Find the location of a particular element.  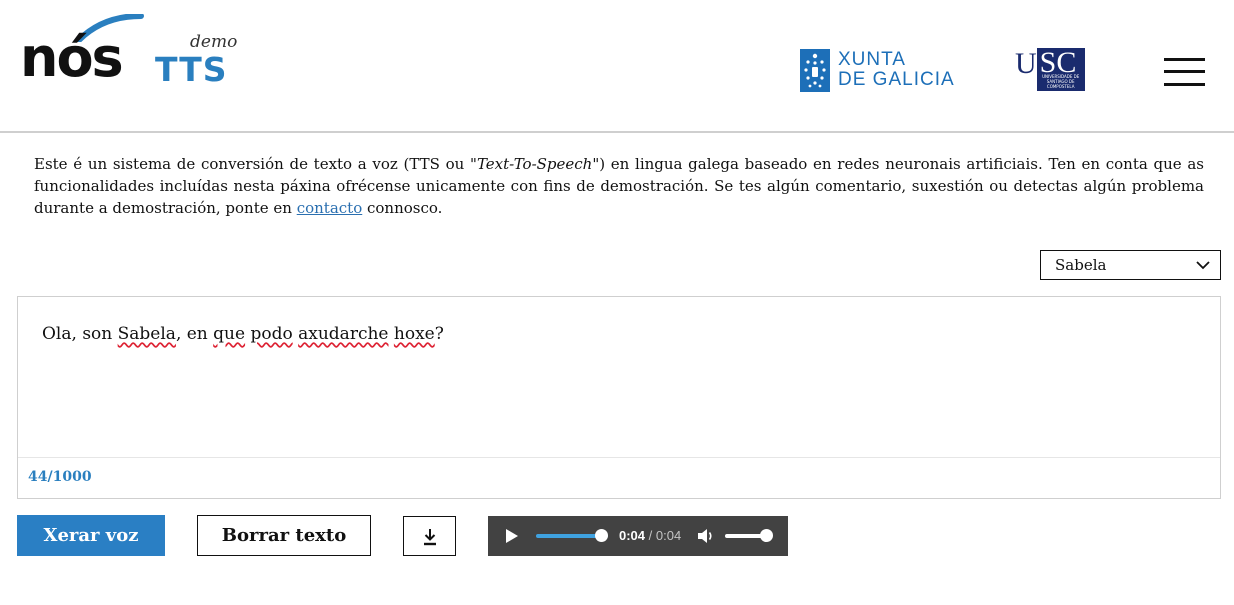

download-button is located at coordinates (429, 536).